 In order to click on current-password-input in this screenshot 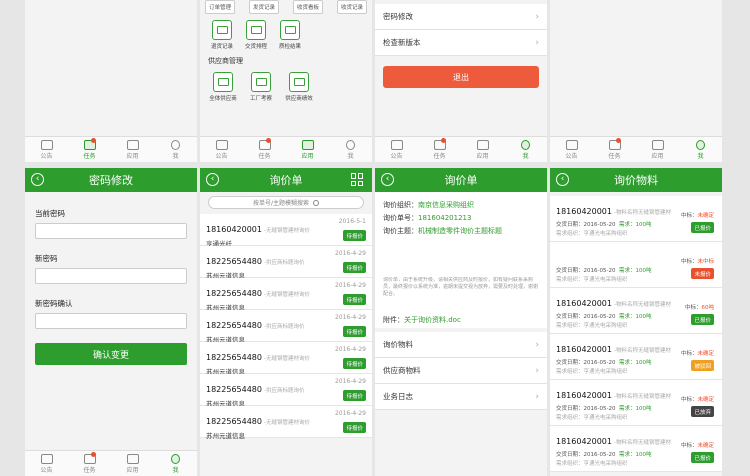, I will do `click(111, 231)`.